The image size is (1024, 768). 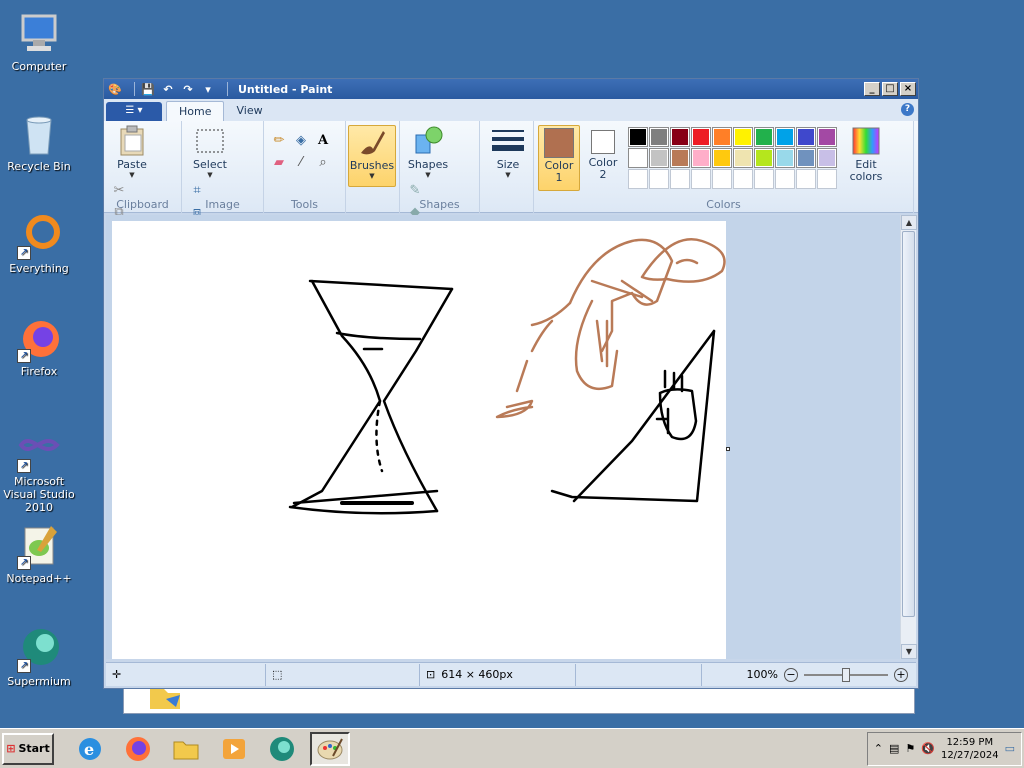 I want to click on shapes-button: Shapes ▼, so click(x=428, y=152).